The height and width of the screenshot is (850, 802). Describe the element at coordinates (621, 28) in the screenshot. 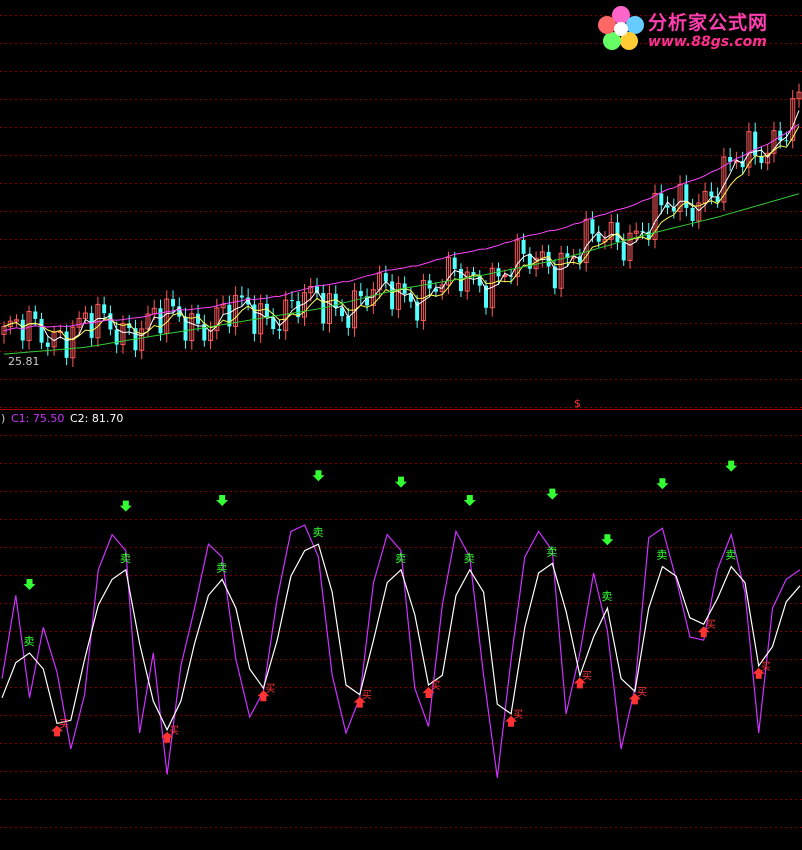

I see `flower-icon` at that location.